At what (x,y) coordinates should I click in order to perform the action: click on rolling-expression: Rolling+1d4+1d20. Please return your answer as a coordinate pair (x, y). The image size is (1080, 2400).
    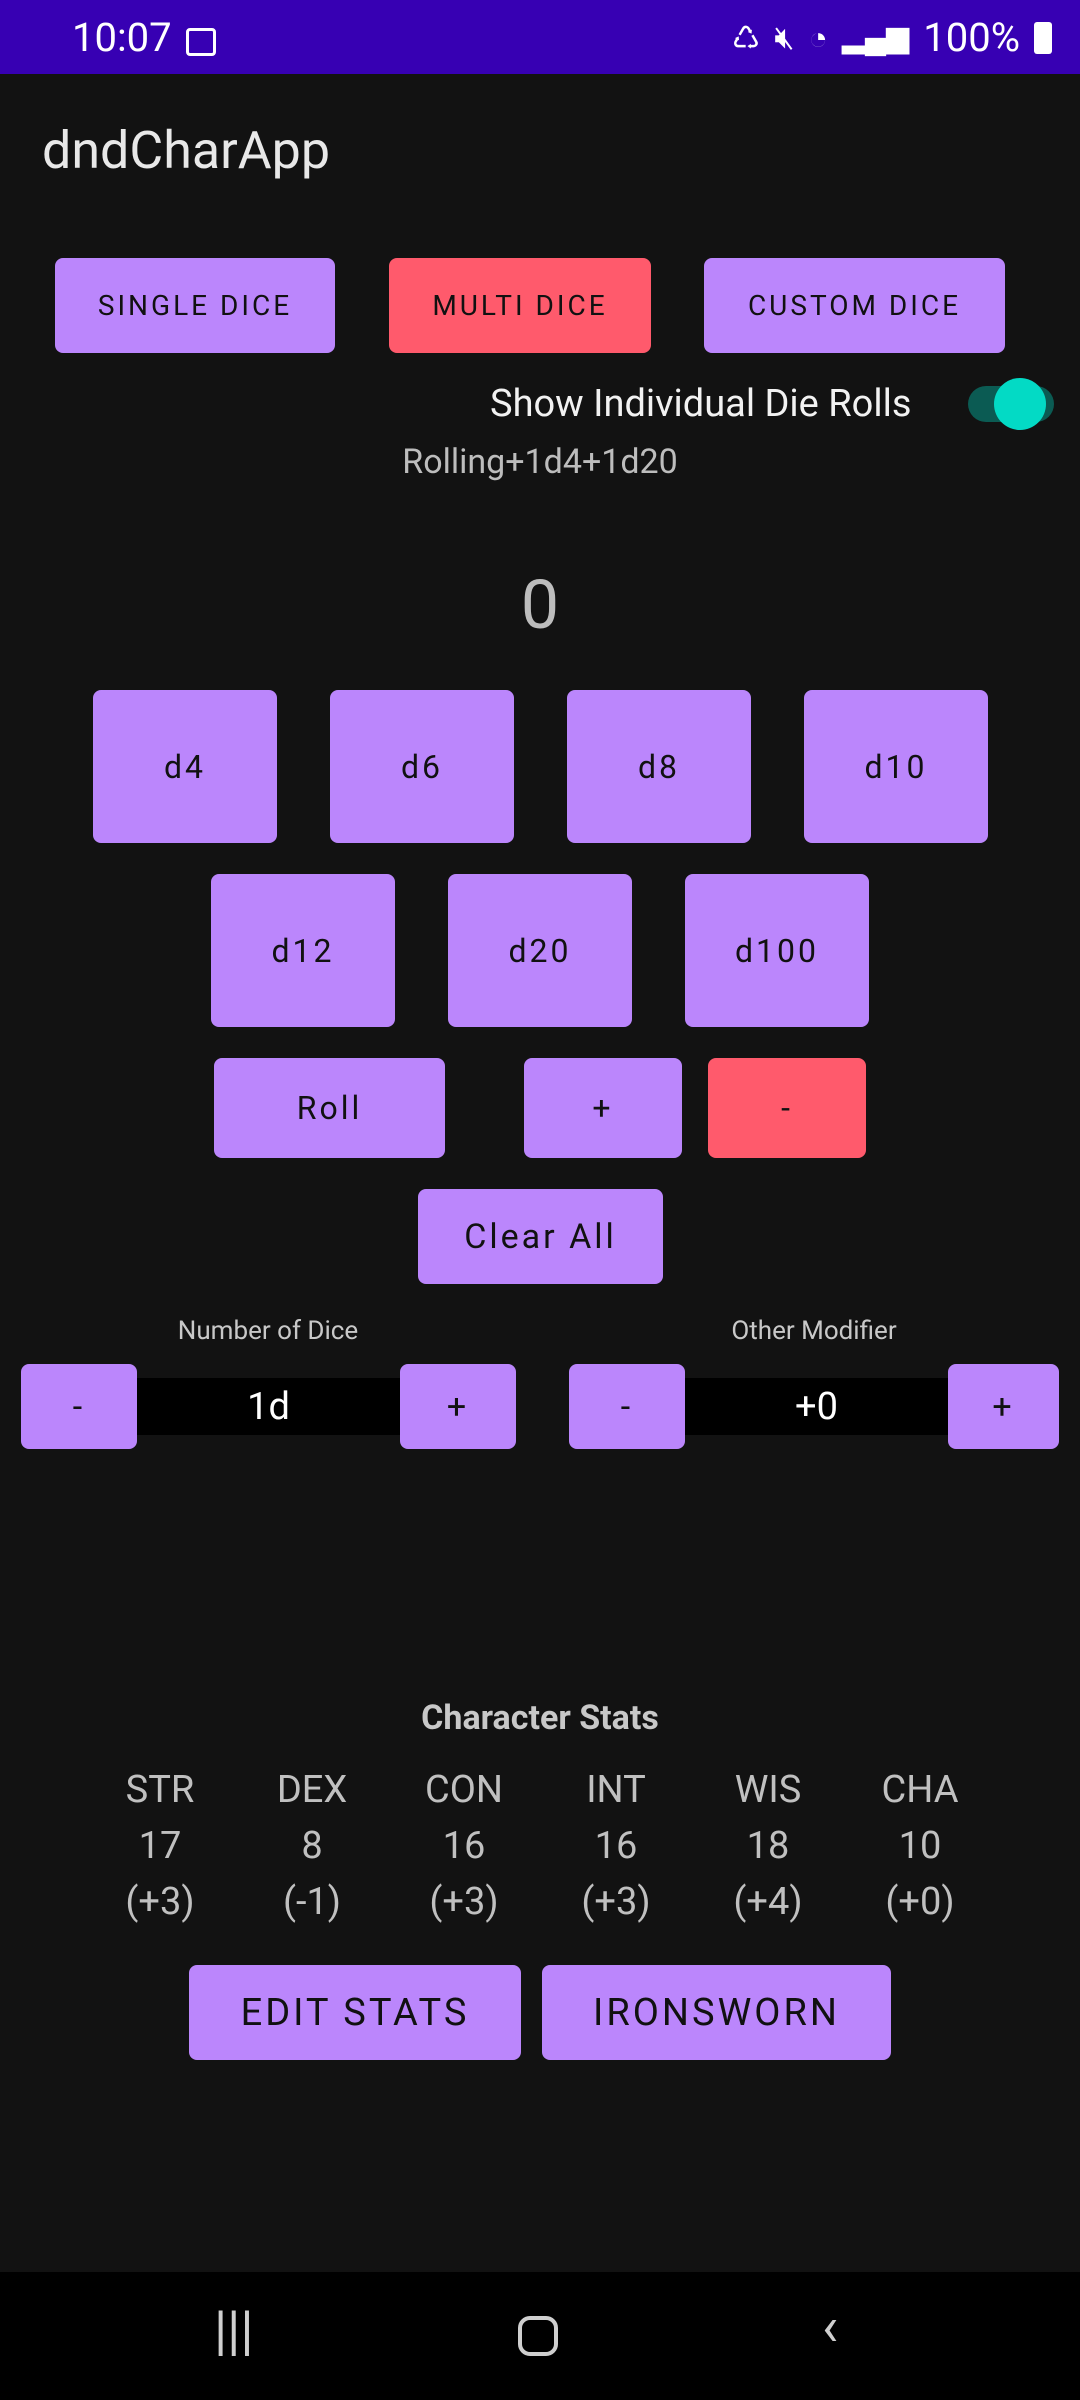
    Looking at the image, I should click on (540, 462).